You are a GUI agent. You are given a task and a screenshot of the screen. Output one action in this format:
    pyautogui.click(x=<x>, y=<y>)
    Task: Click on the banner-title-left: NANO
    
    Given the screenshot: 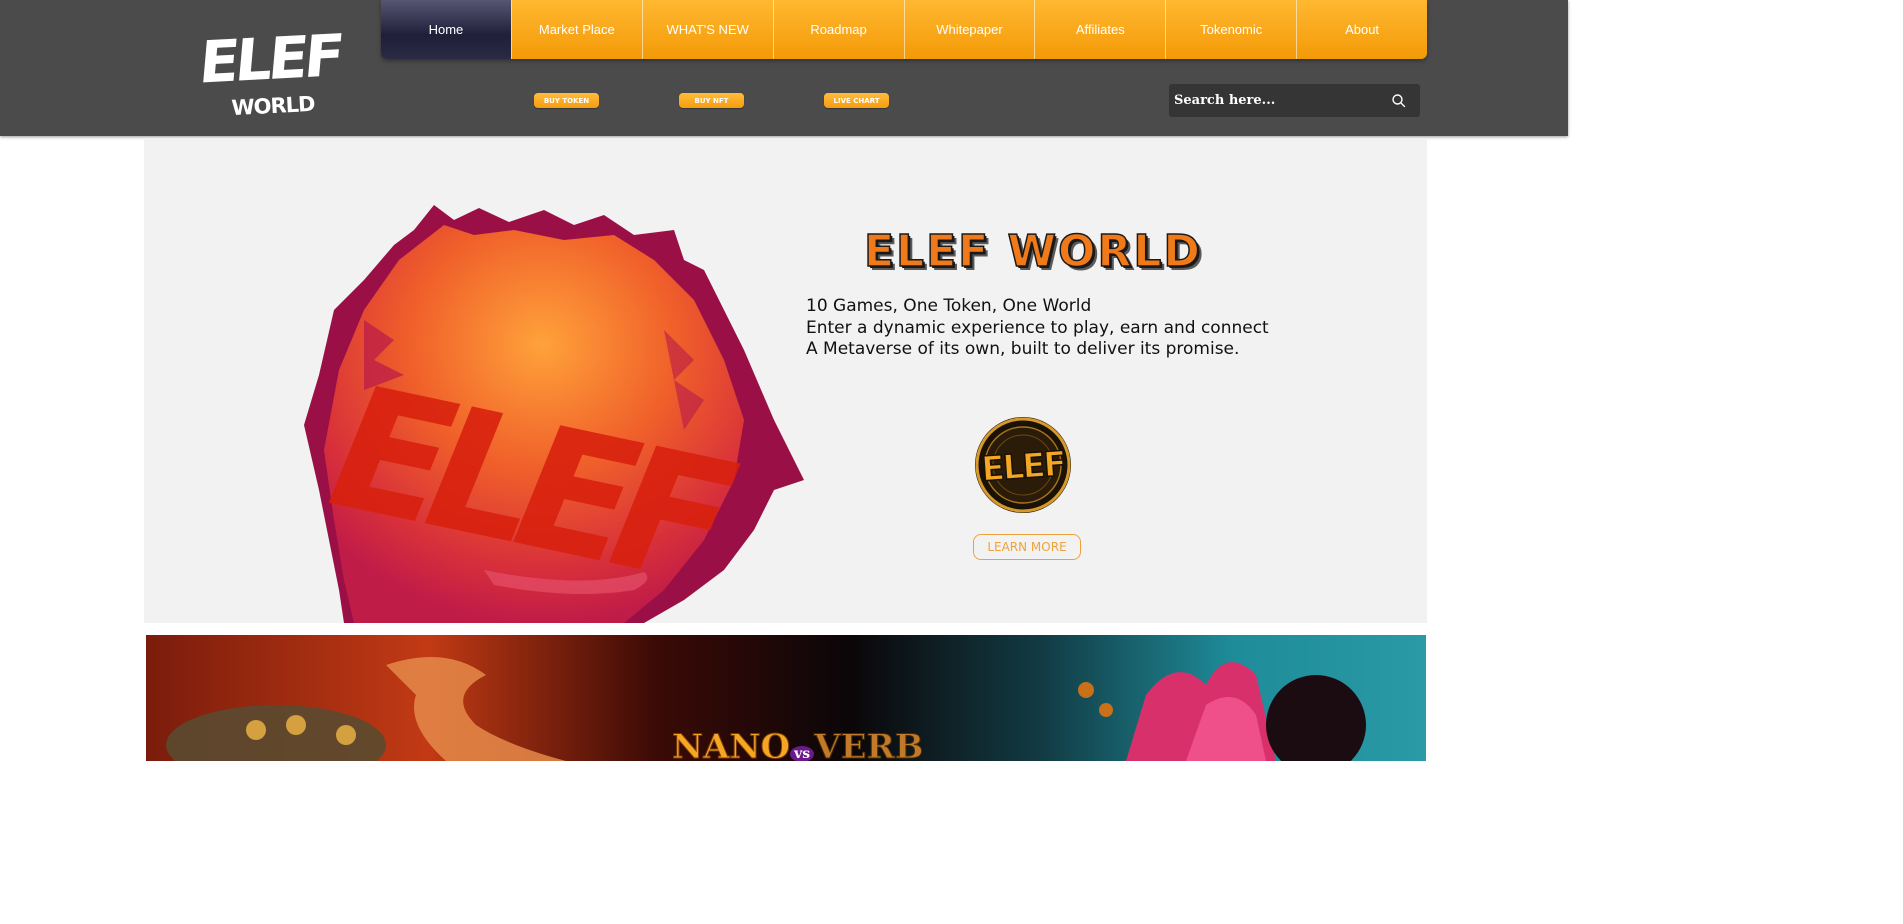 What is the action you would take?
    pyautogui.click(x=731, y=744)
    